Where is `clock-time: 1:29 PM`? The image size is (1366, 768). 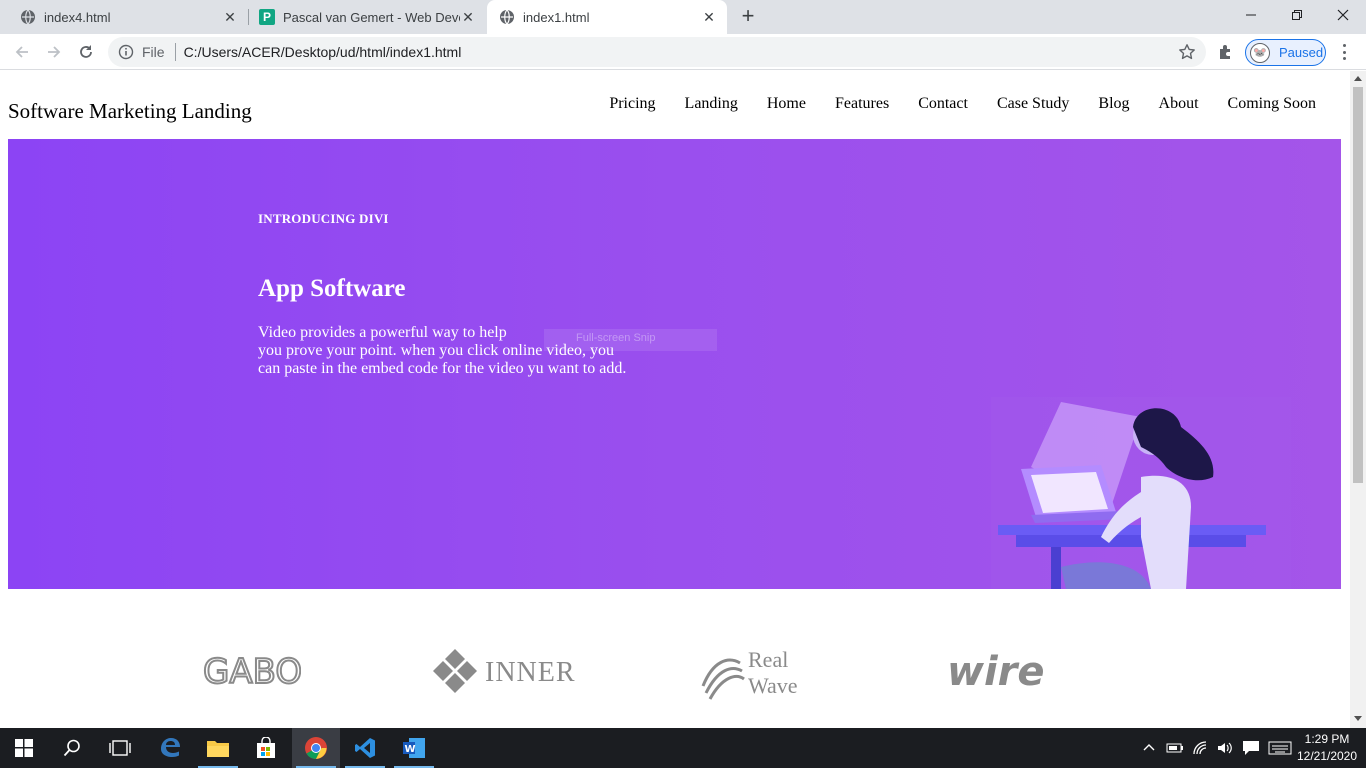
clock-time: 1:29 PM is located at coordinates (1327, 739).